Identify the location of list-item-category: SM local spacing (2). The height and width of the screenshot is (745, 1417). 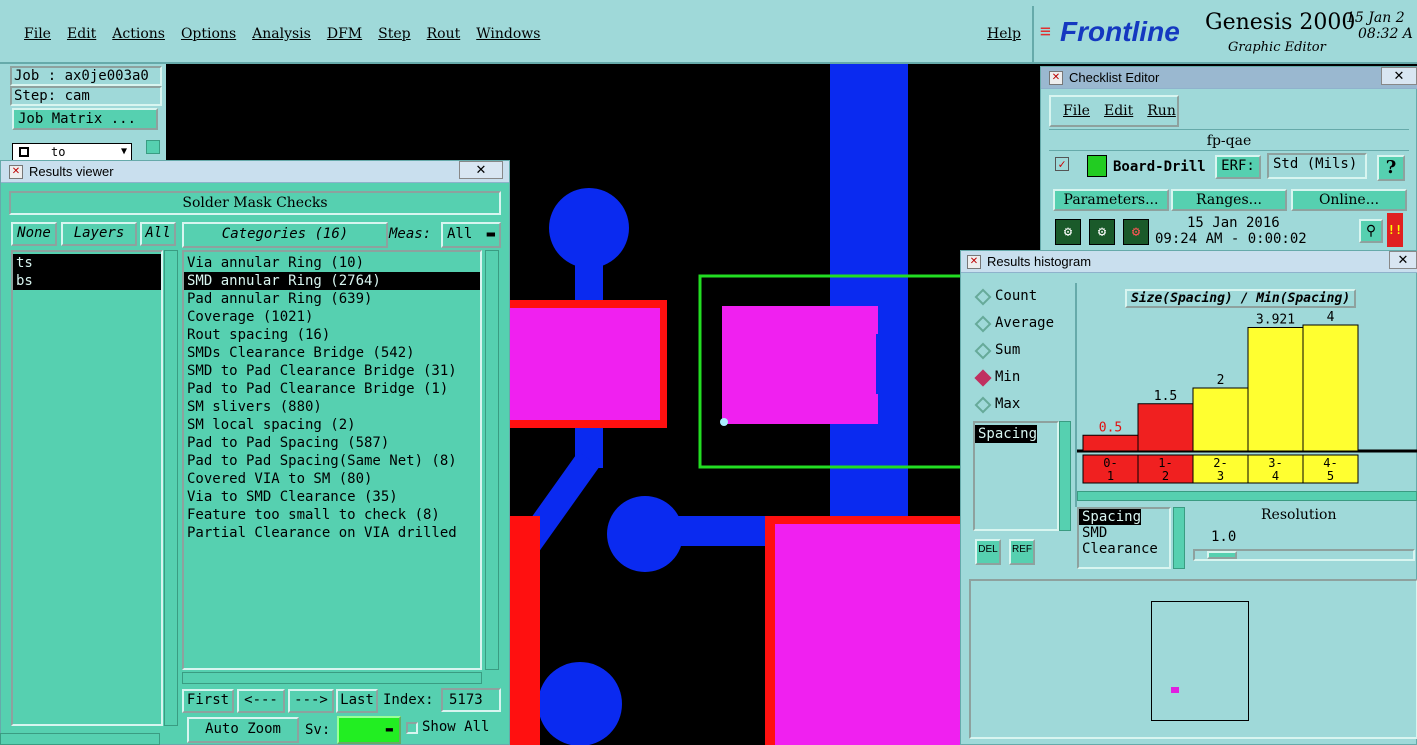
(332, 425).